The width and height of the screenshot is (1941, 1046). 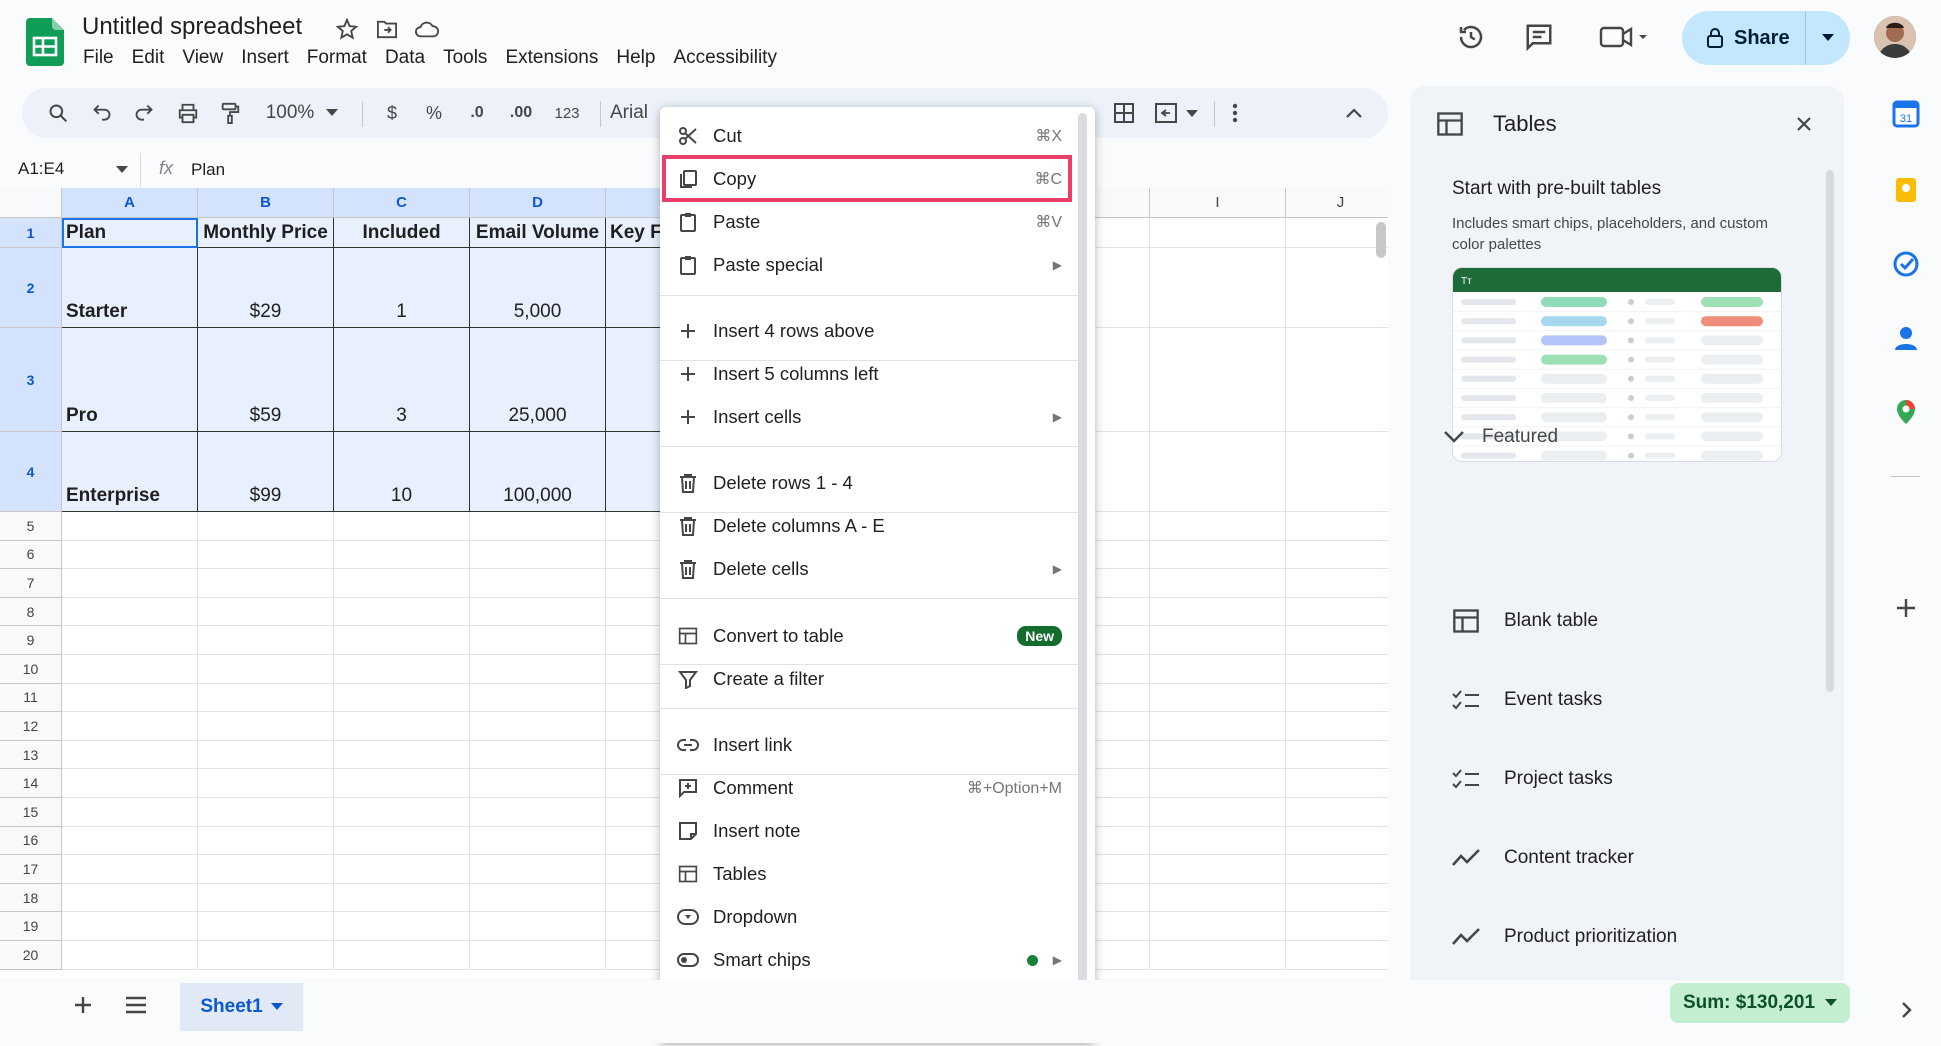 I want to click on row-header: 17, so click(x=31, y=869).